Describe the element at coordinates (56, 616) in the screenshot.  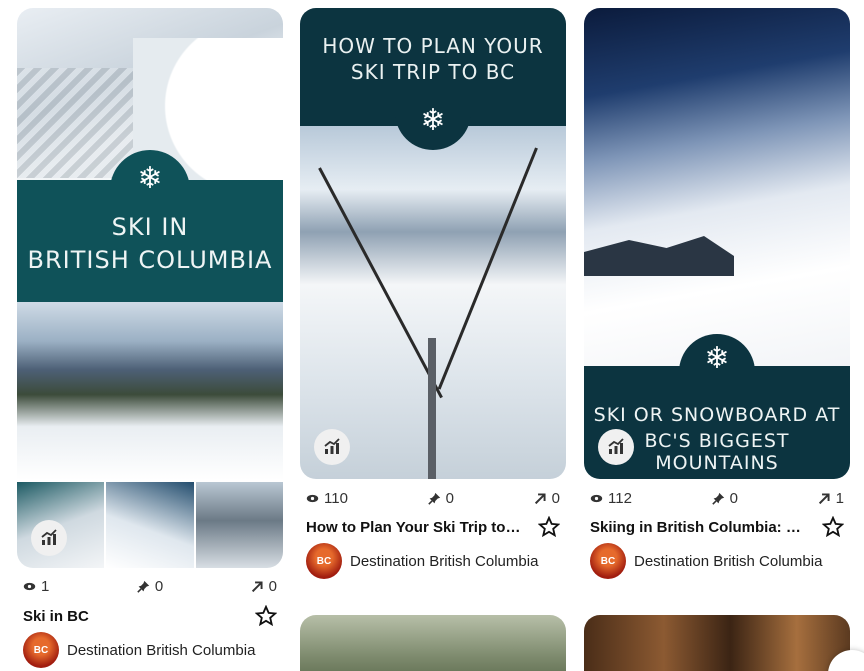
I see `pin-title: Ski in BC` at that location.